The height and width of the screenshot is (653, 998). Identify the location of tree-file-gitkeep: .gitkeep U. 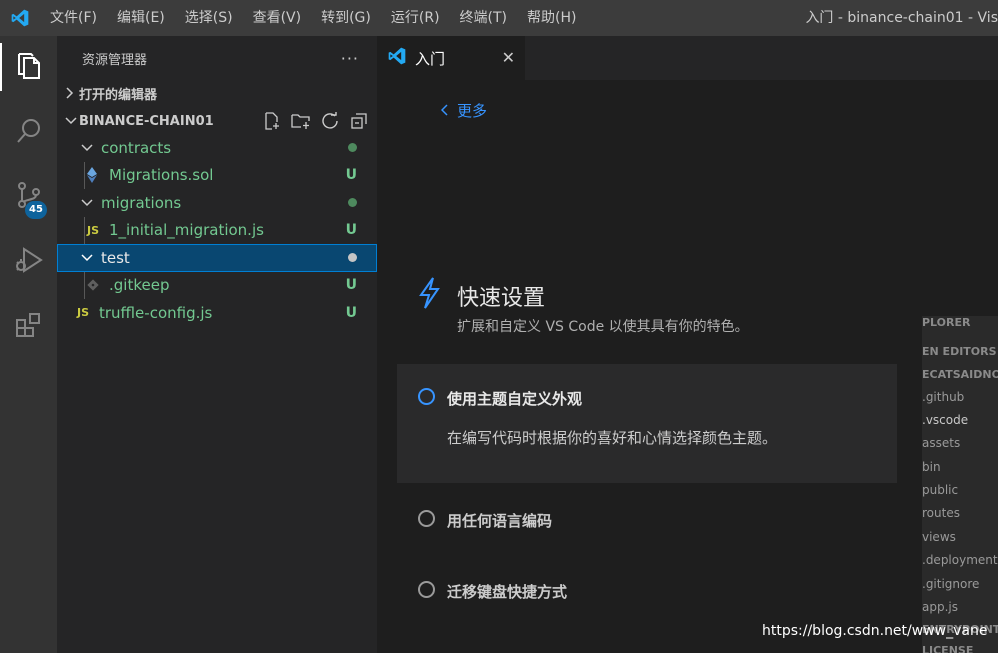
(217, 285).